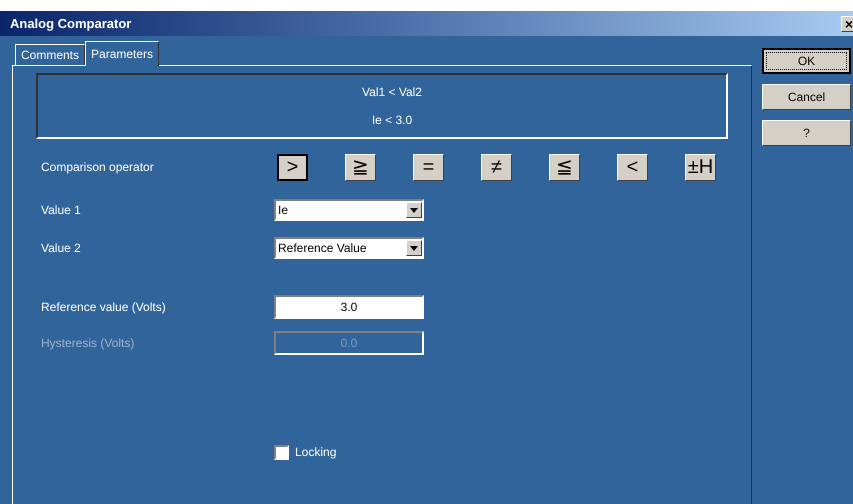 The image size is (853, 504). Describe the element at coordinates (315, 452) in the screenshot. I see `checkbox-label: Locking` at that location.